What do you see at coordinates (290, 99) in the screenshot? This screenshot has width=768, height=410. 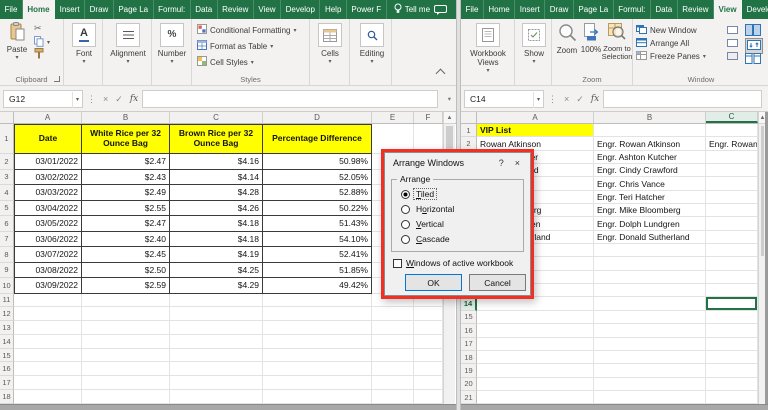 I see `formula-input` at bounding box center [290, 99].